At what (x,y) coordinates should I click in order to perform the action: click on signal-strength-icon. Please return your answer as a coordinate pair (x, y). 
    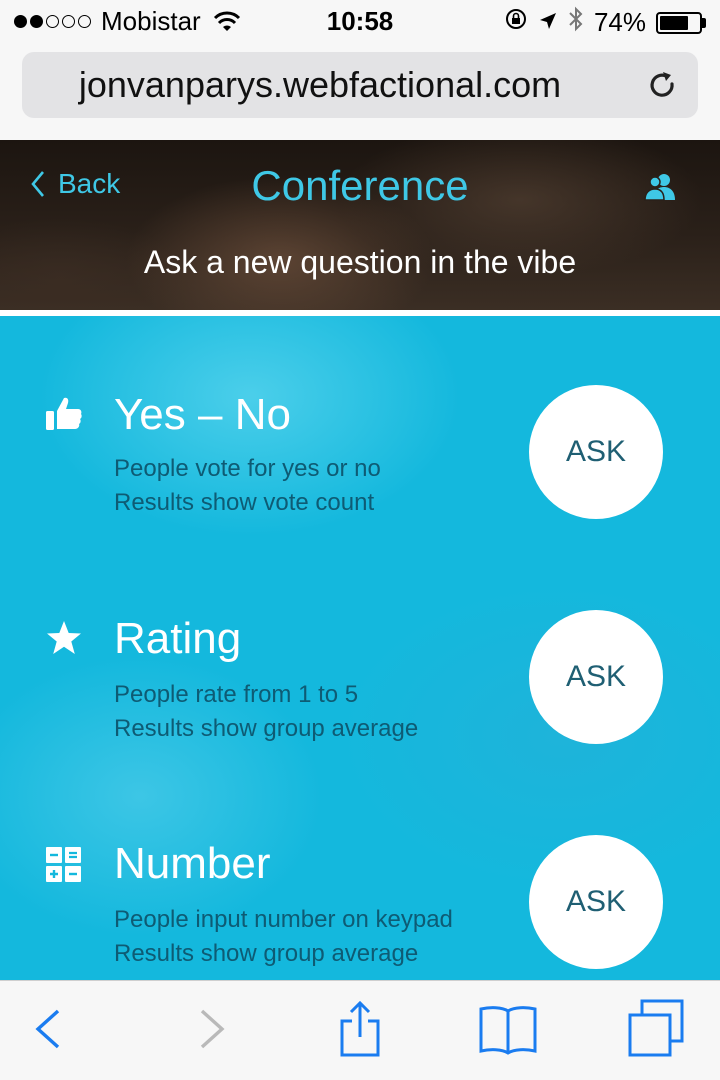
    Looking at the image, I should click on (52, 21).